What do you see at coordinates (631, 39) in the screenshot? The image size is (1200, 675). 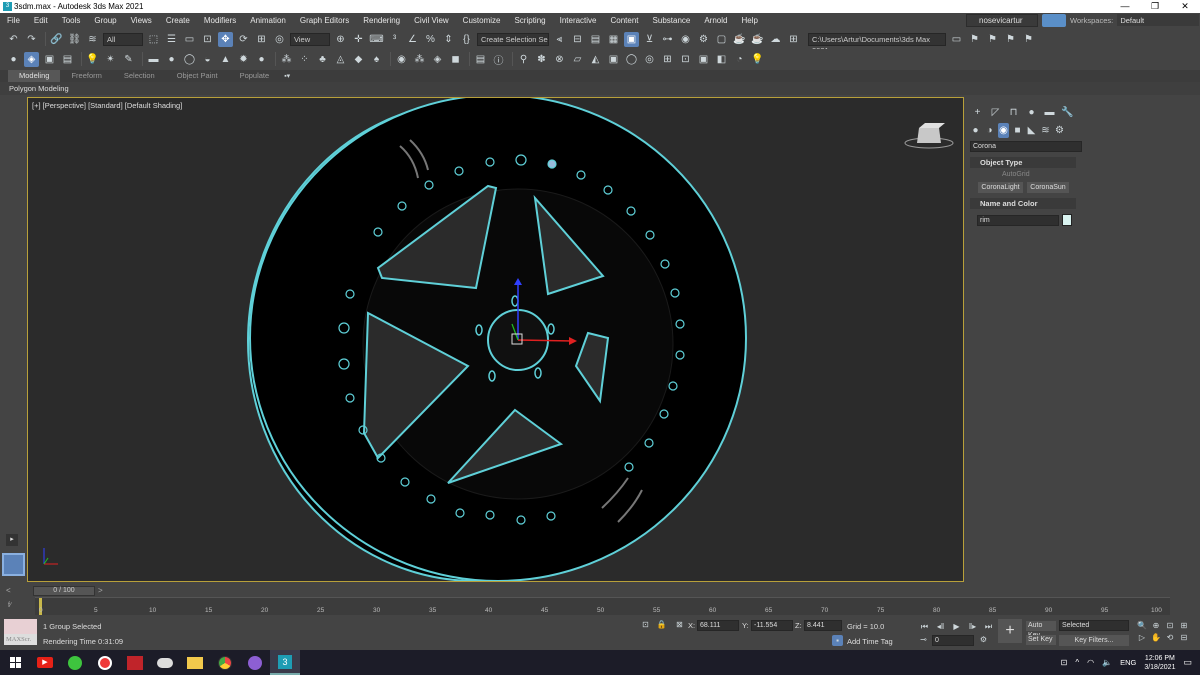 I see `toggle-ribbon-icon: ▣` at bounding box center [631, 39].